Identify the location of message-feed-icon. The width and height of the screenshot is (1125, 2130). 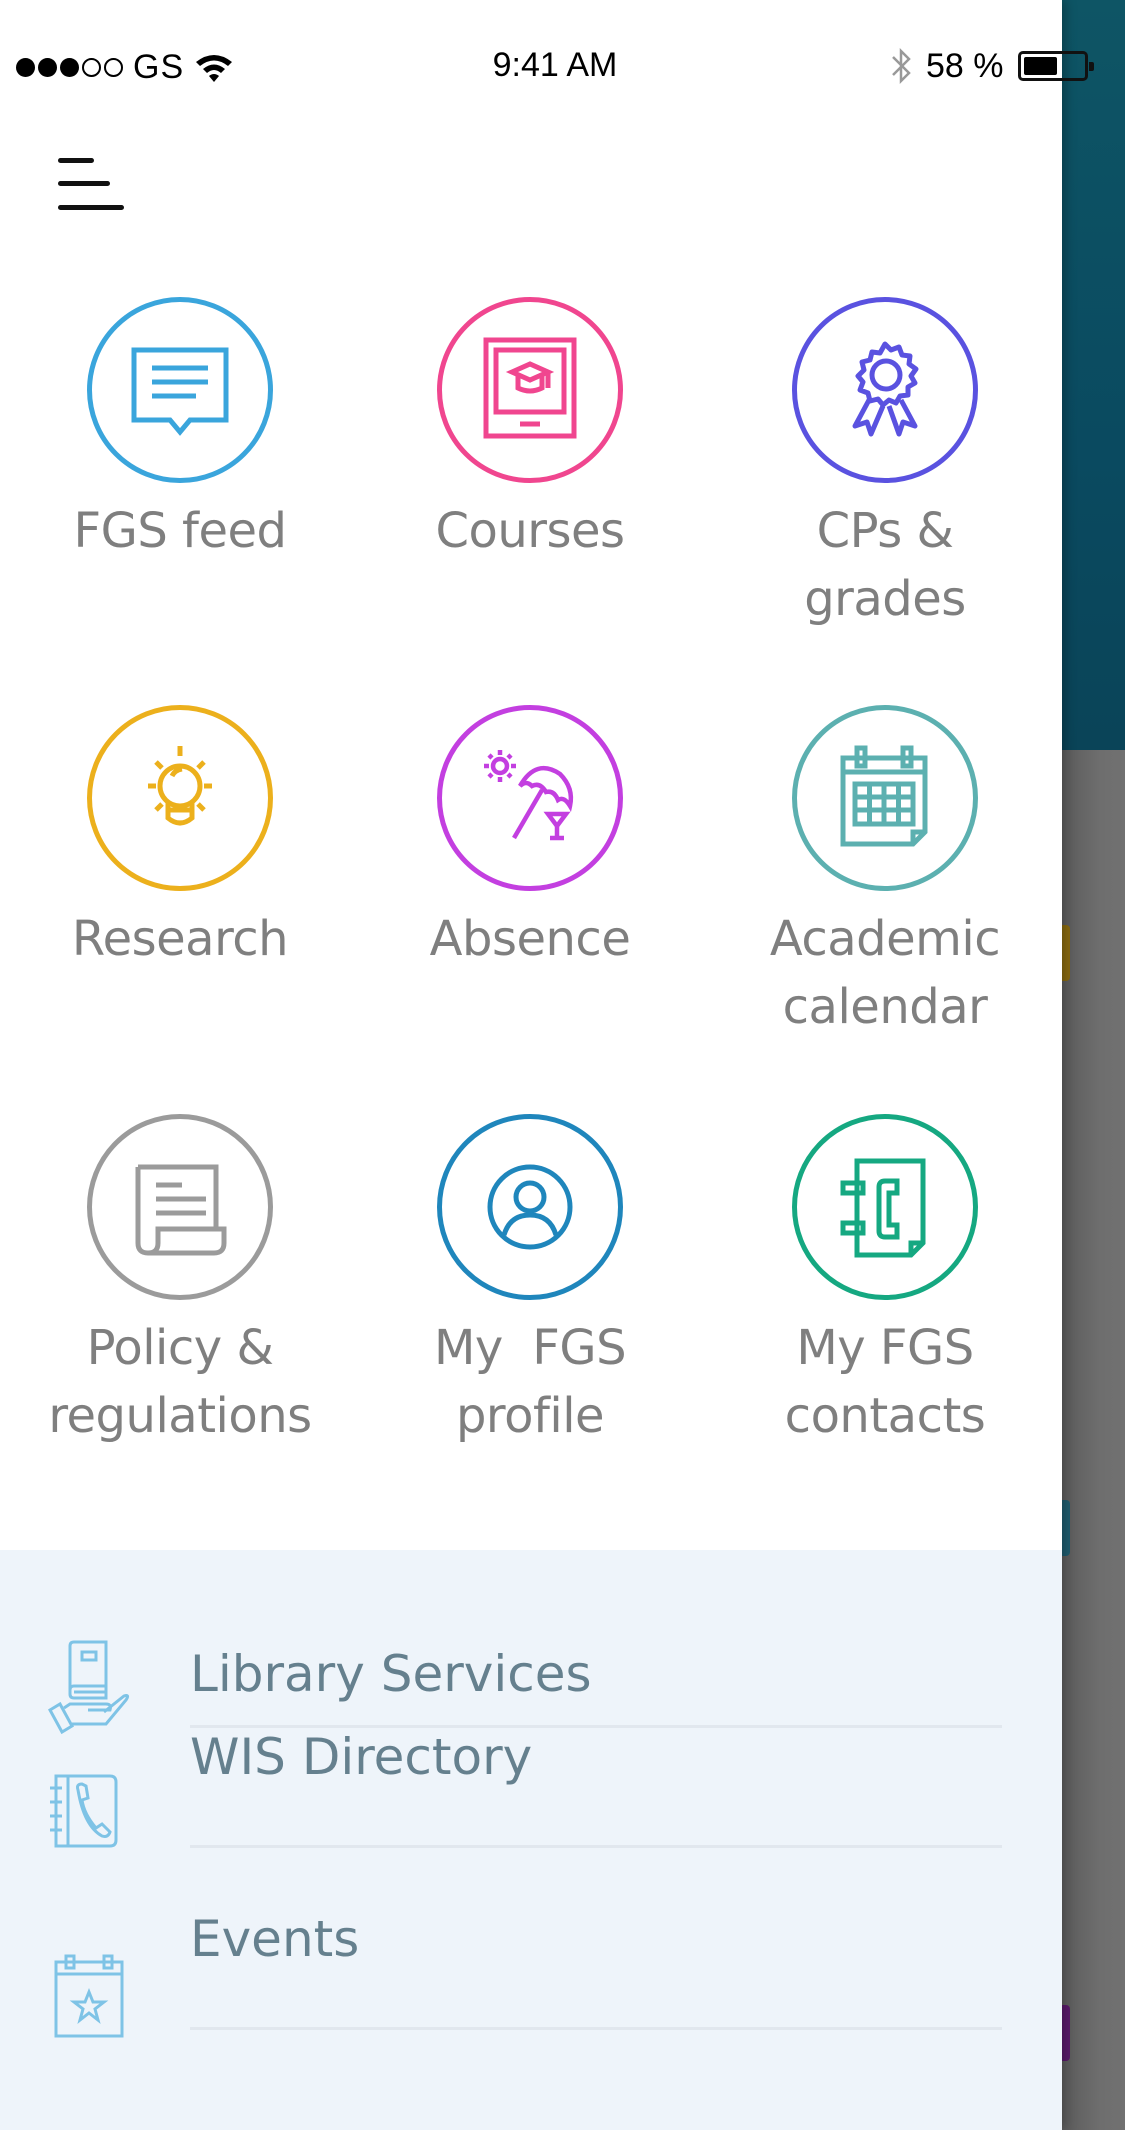
(180, 391).